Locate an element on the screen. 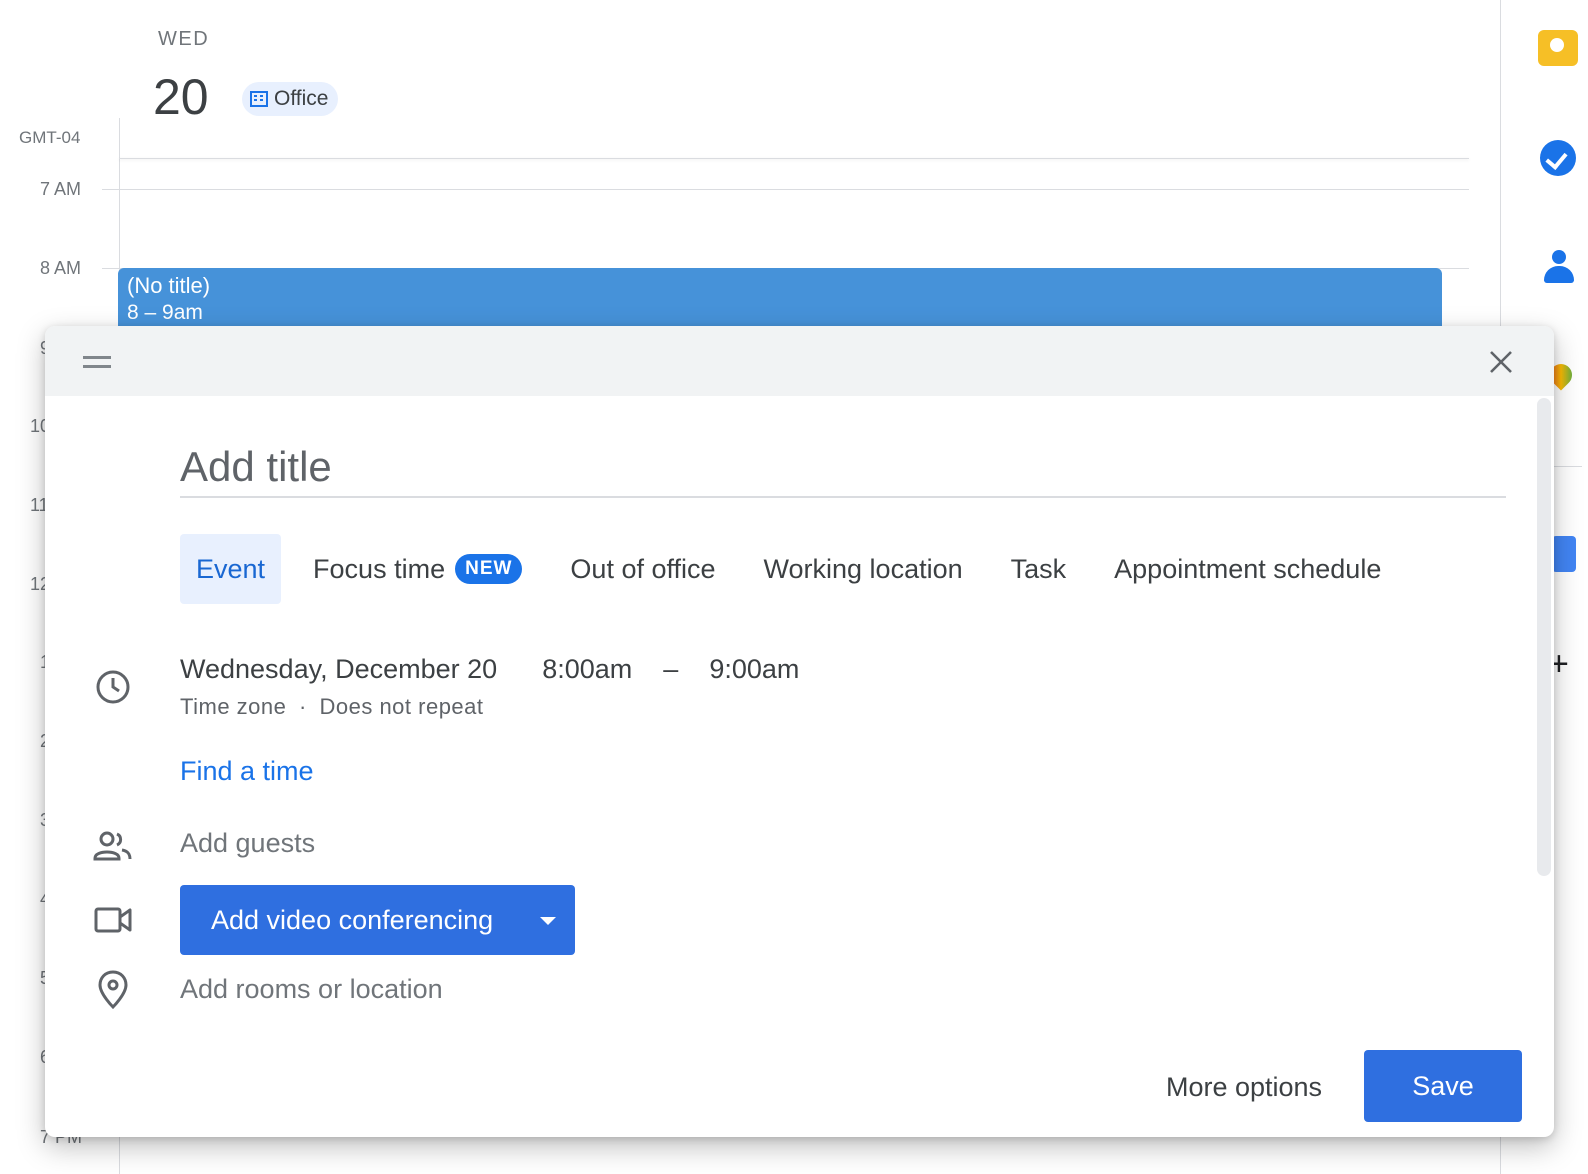 This screenshot has height=1174, width=1588. datetime-row: Wednesday, December 20 8:00am – 9:00am is located at coordinates (489, 669).